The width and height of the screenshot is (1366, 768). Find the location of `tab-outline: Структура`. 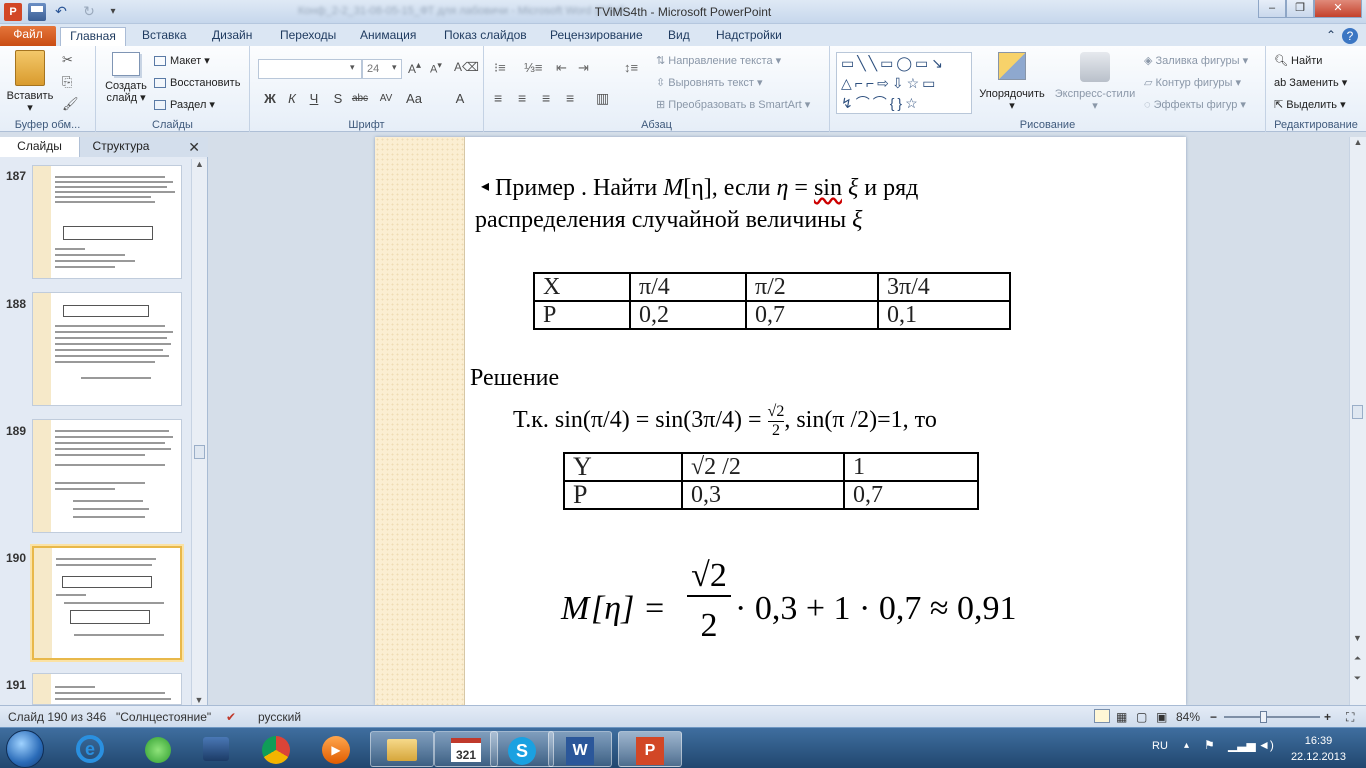

tab-outline: Структура is located at coordinates (121, 147).